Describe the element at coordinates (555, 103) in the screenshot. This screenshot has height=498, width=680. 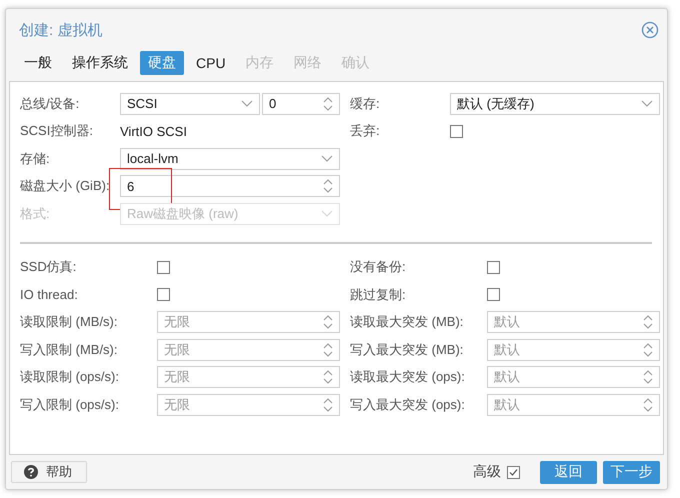
I see `select-field: 默认 (无缓存)` at that location.